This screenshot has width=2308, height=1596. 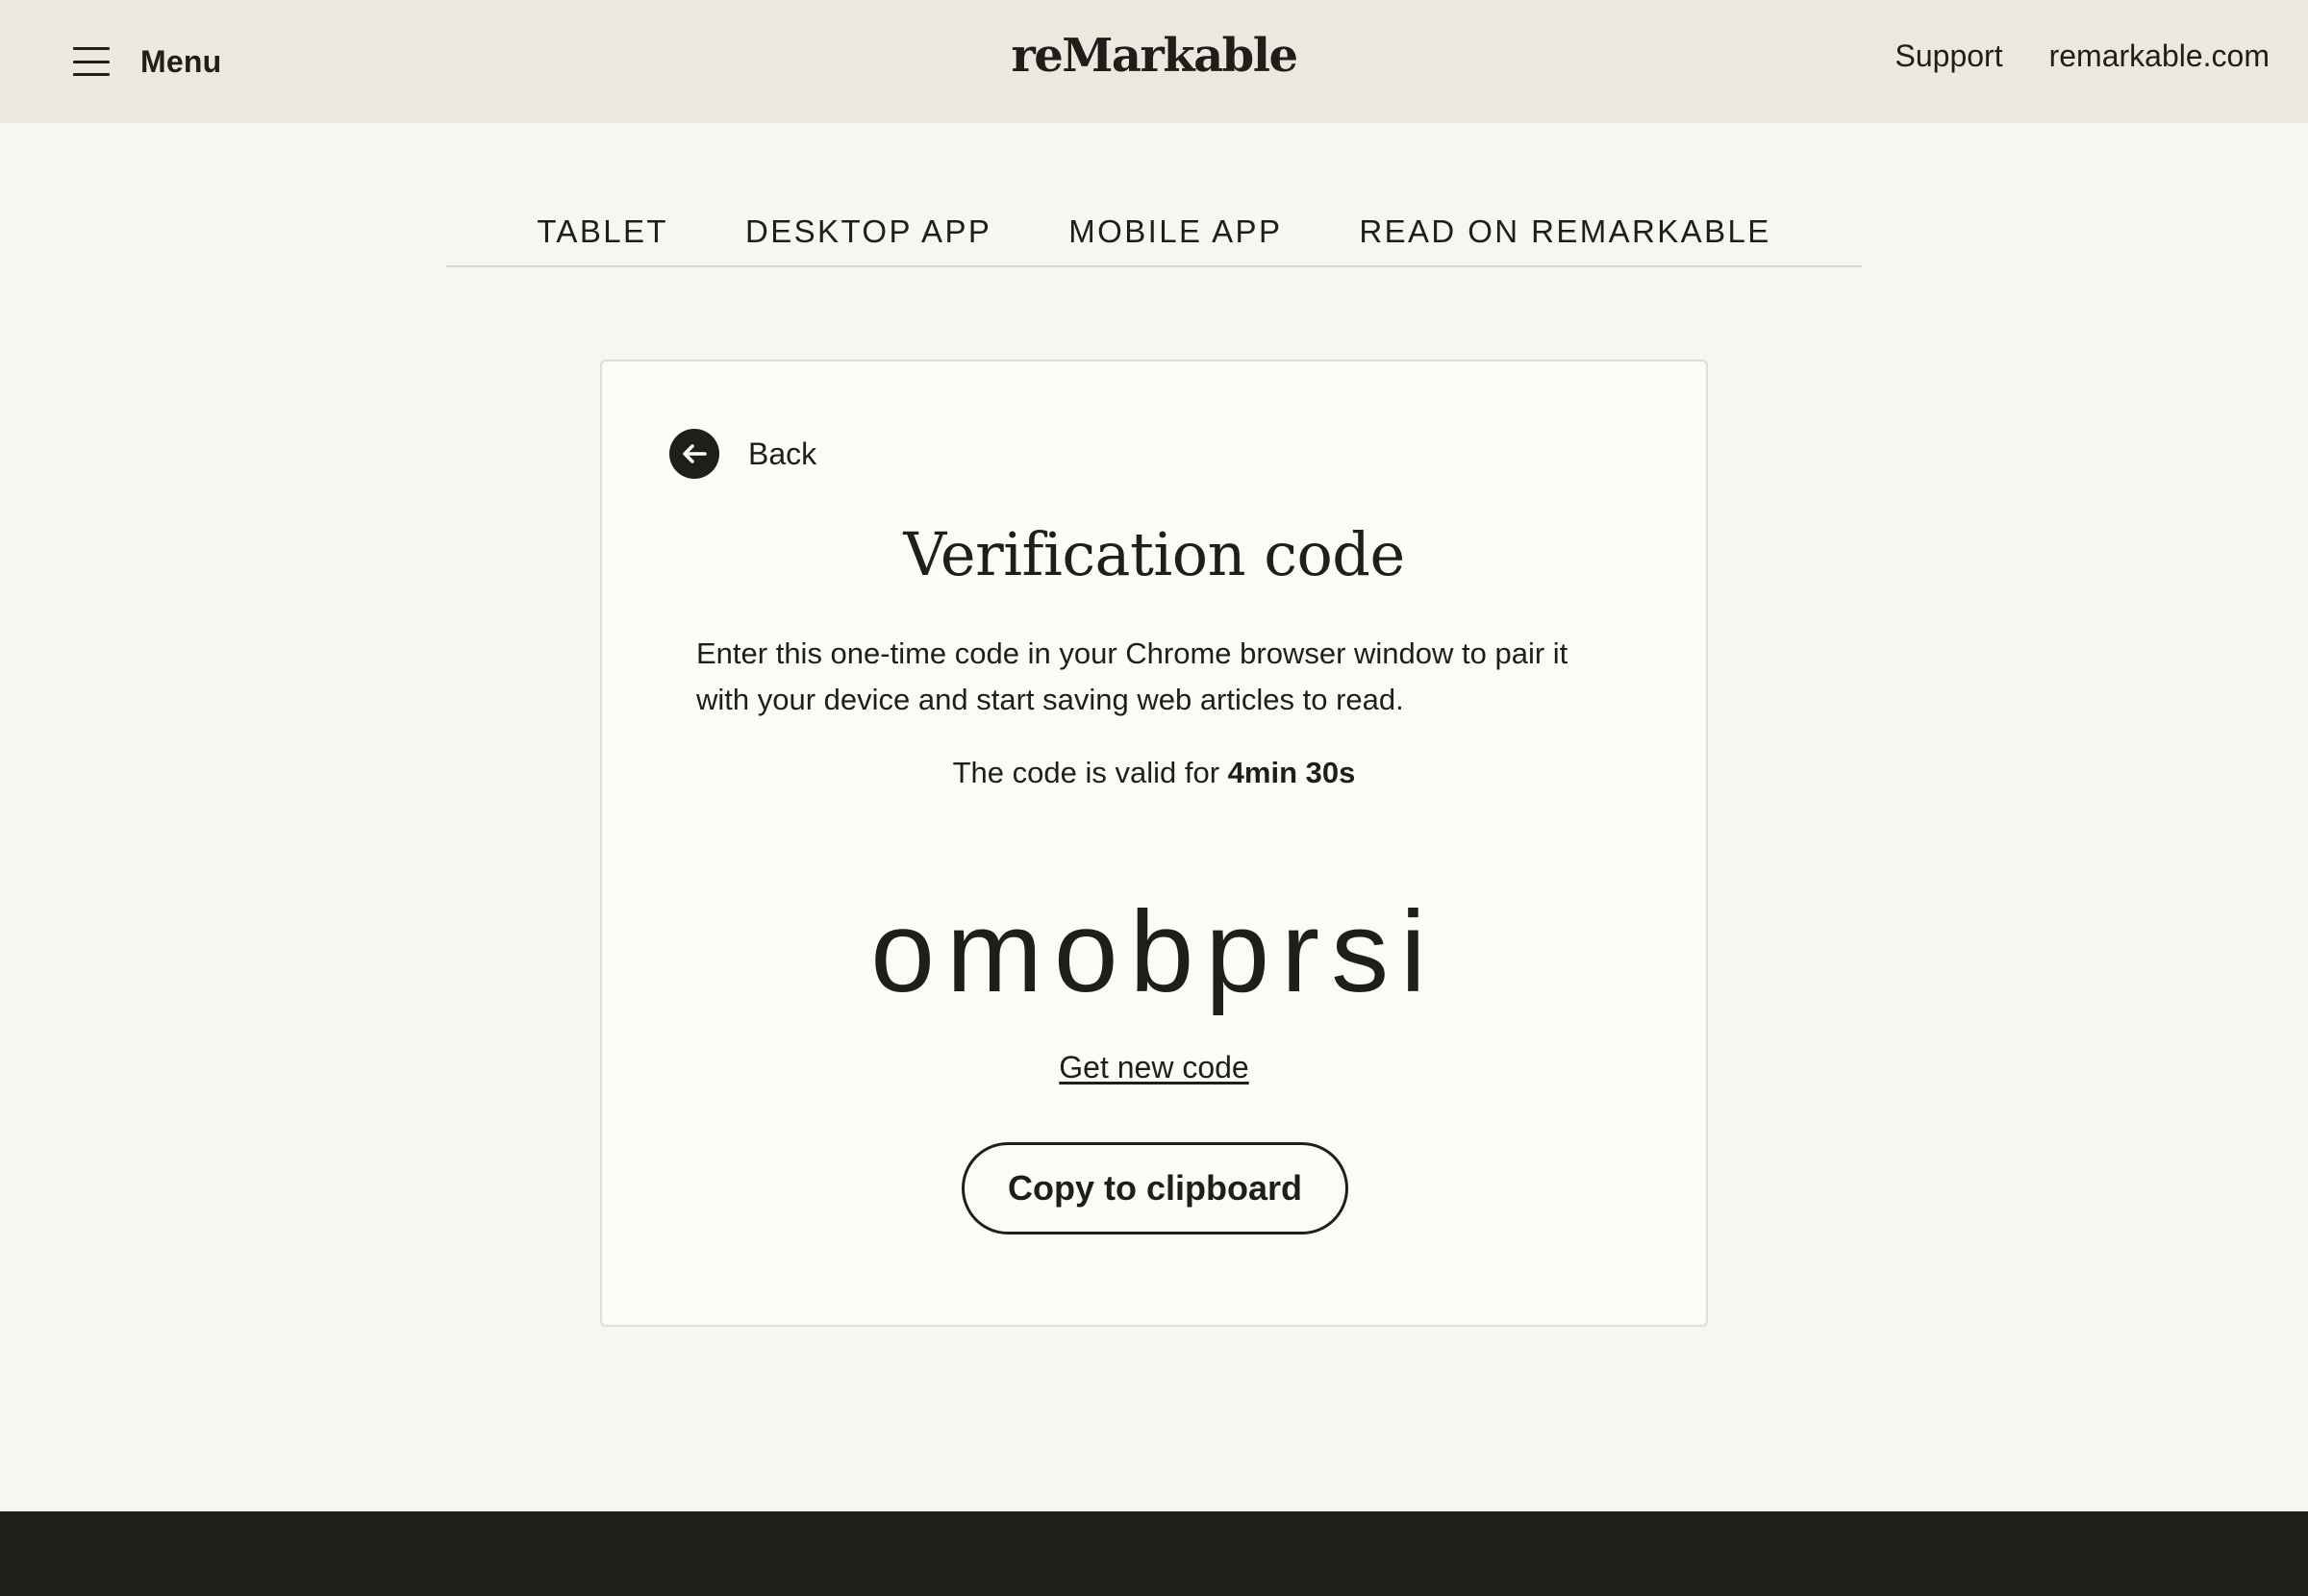 I want to click on validity-text: The code is valid for 4min 30s, so click(x=1154, y=773).